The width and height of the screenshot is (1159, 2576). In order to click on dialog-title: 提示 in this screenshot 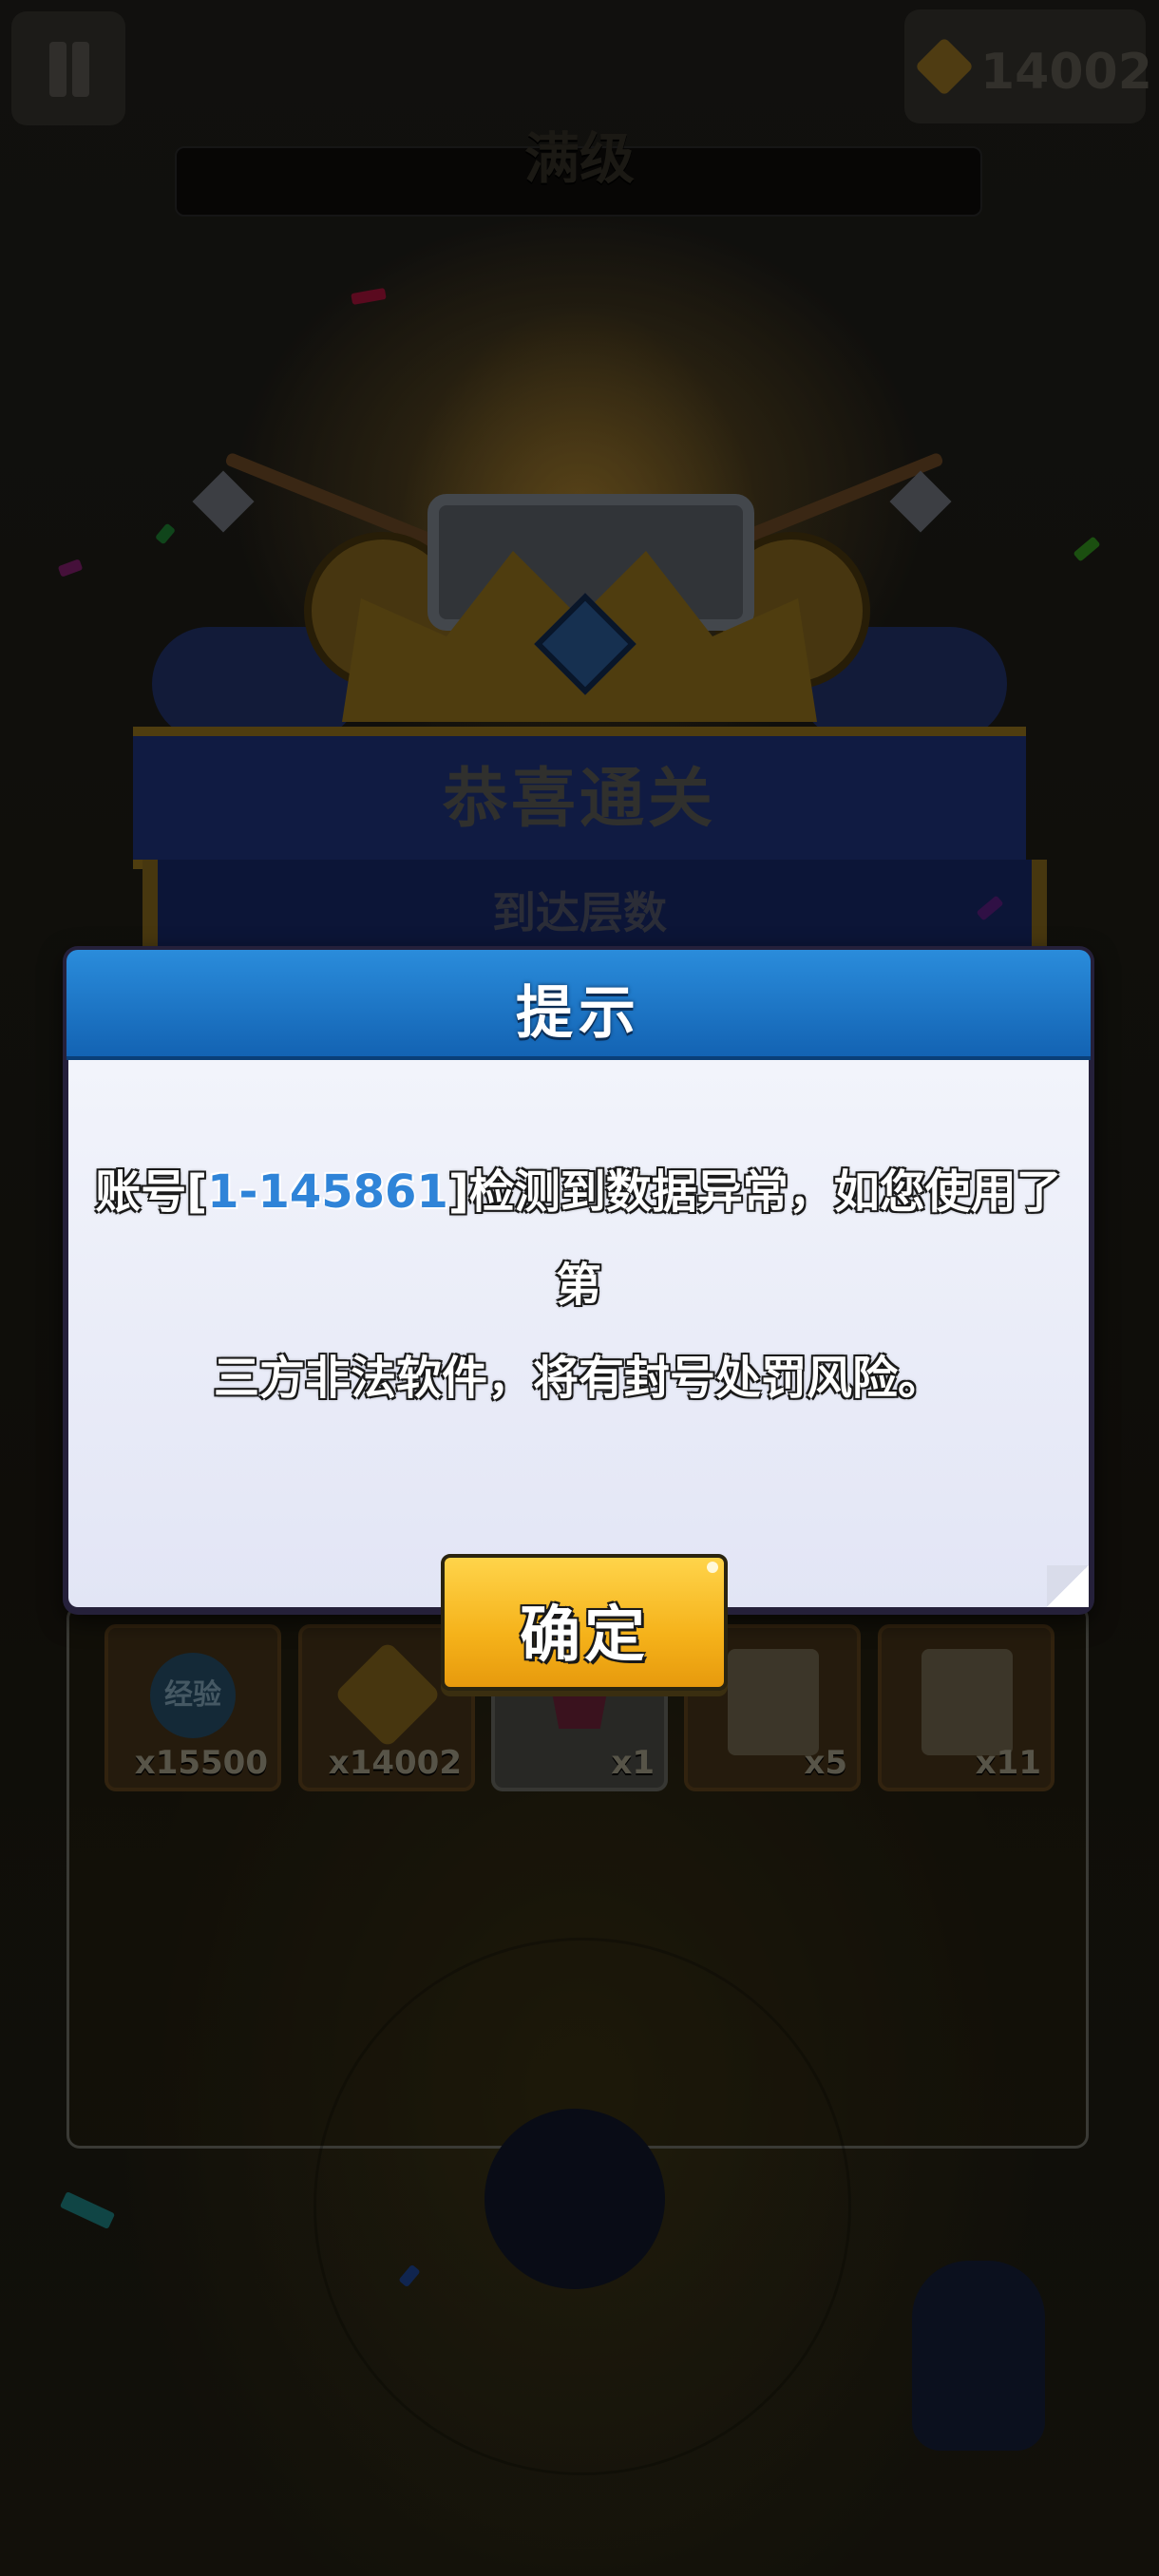, I will do `click(578, 1013)`.